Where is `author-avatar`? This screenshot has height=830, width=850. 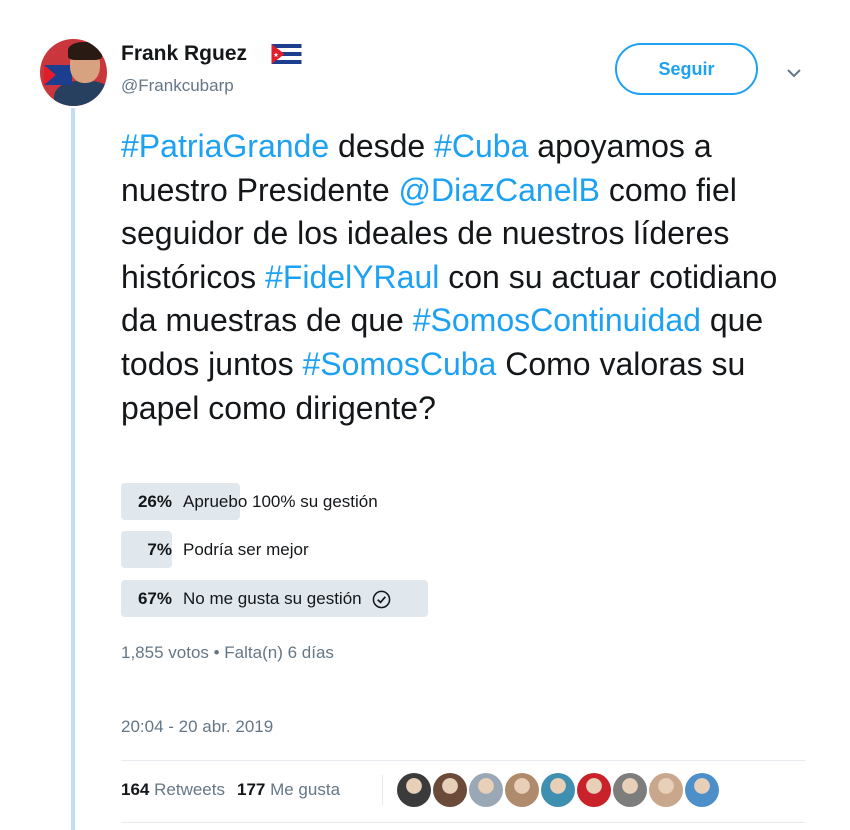 author-avatar is located at coordinates (73, 72).